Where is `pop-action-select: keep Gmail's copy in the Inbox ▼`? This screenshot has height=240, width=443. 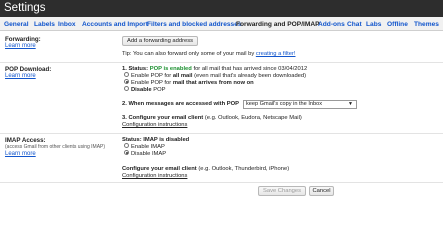
pop-action-select: keep Gmail's copy in the Inbox ▼ is located at coordinates (300, 104).